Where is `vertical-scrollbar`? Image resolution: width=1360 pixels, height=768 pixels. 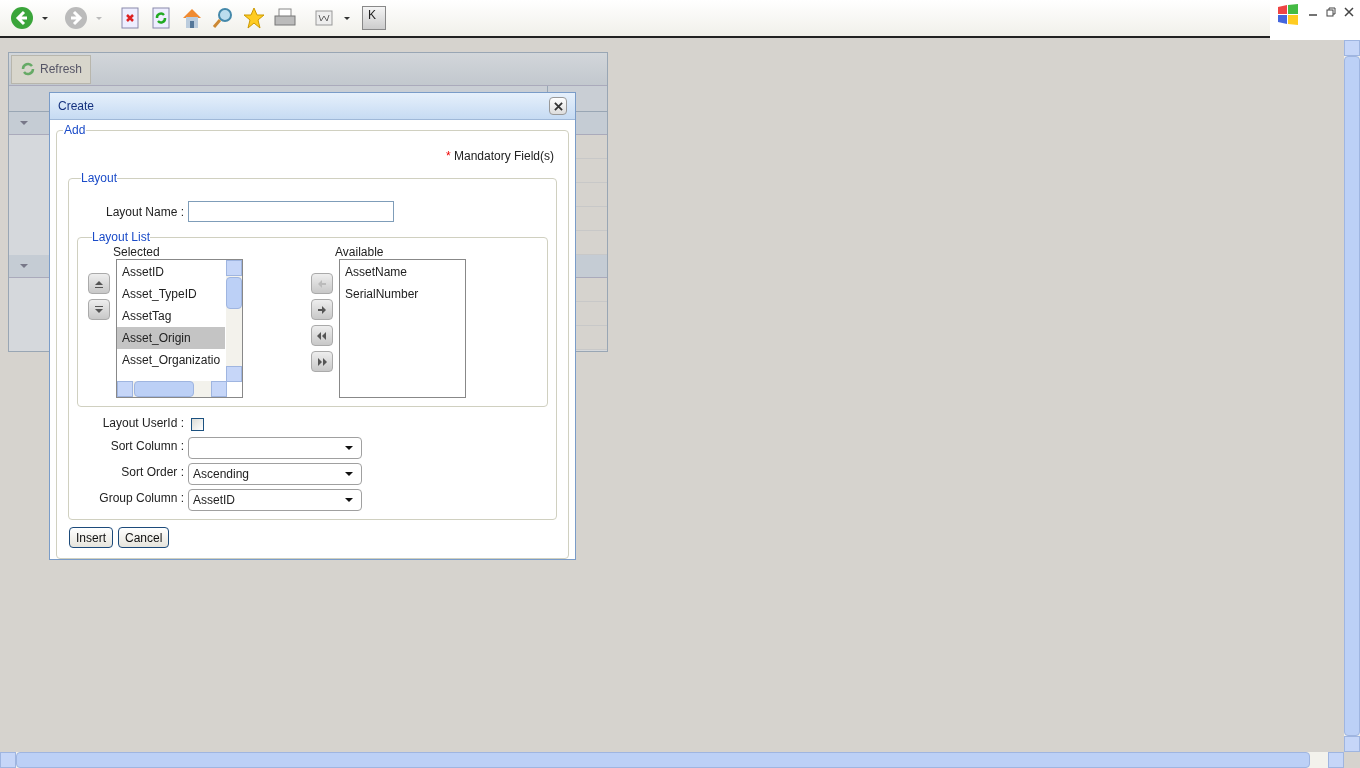
vertical-scrollbar is located at coordinates (234, 321).